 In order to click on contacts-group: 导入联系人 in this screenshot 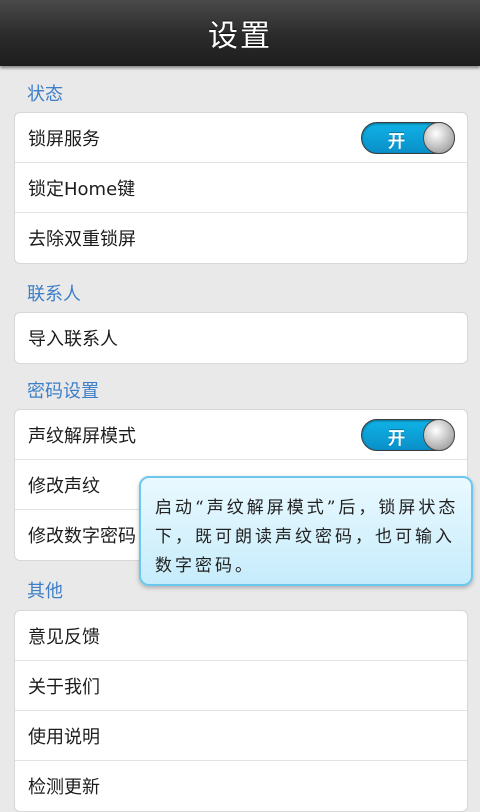, I will do `click(241, 338)`.